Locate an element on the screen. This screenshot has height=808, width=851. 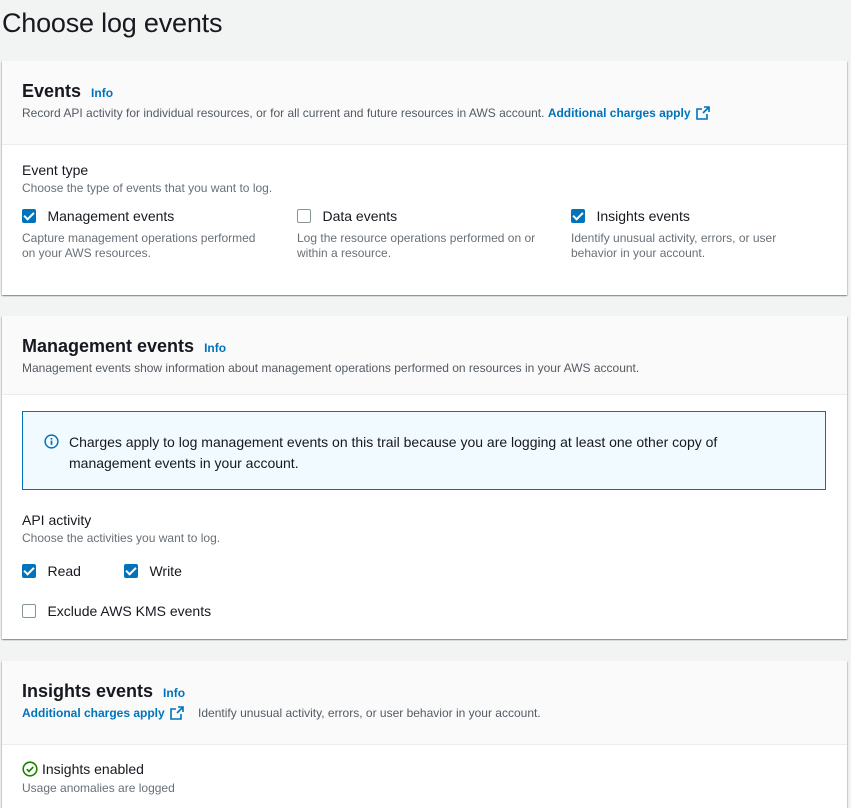
info-circle-icon is located at coordinates (51, 441).